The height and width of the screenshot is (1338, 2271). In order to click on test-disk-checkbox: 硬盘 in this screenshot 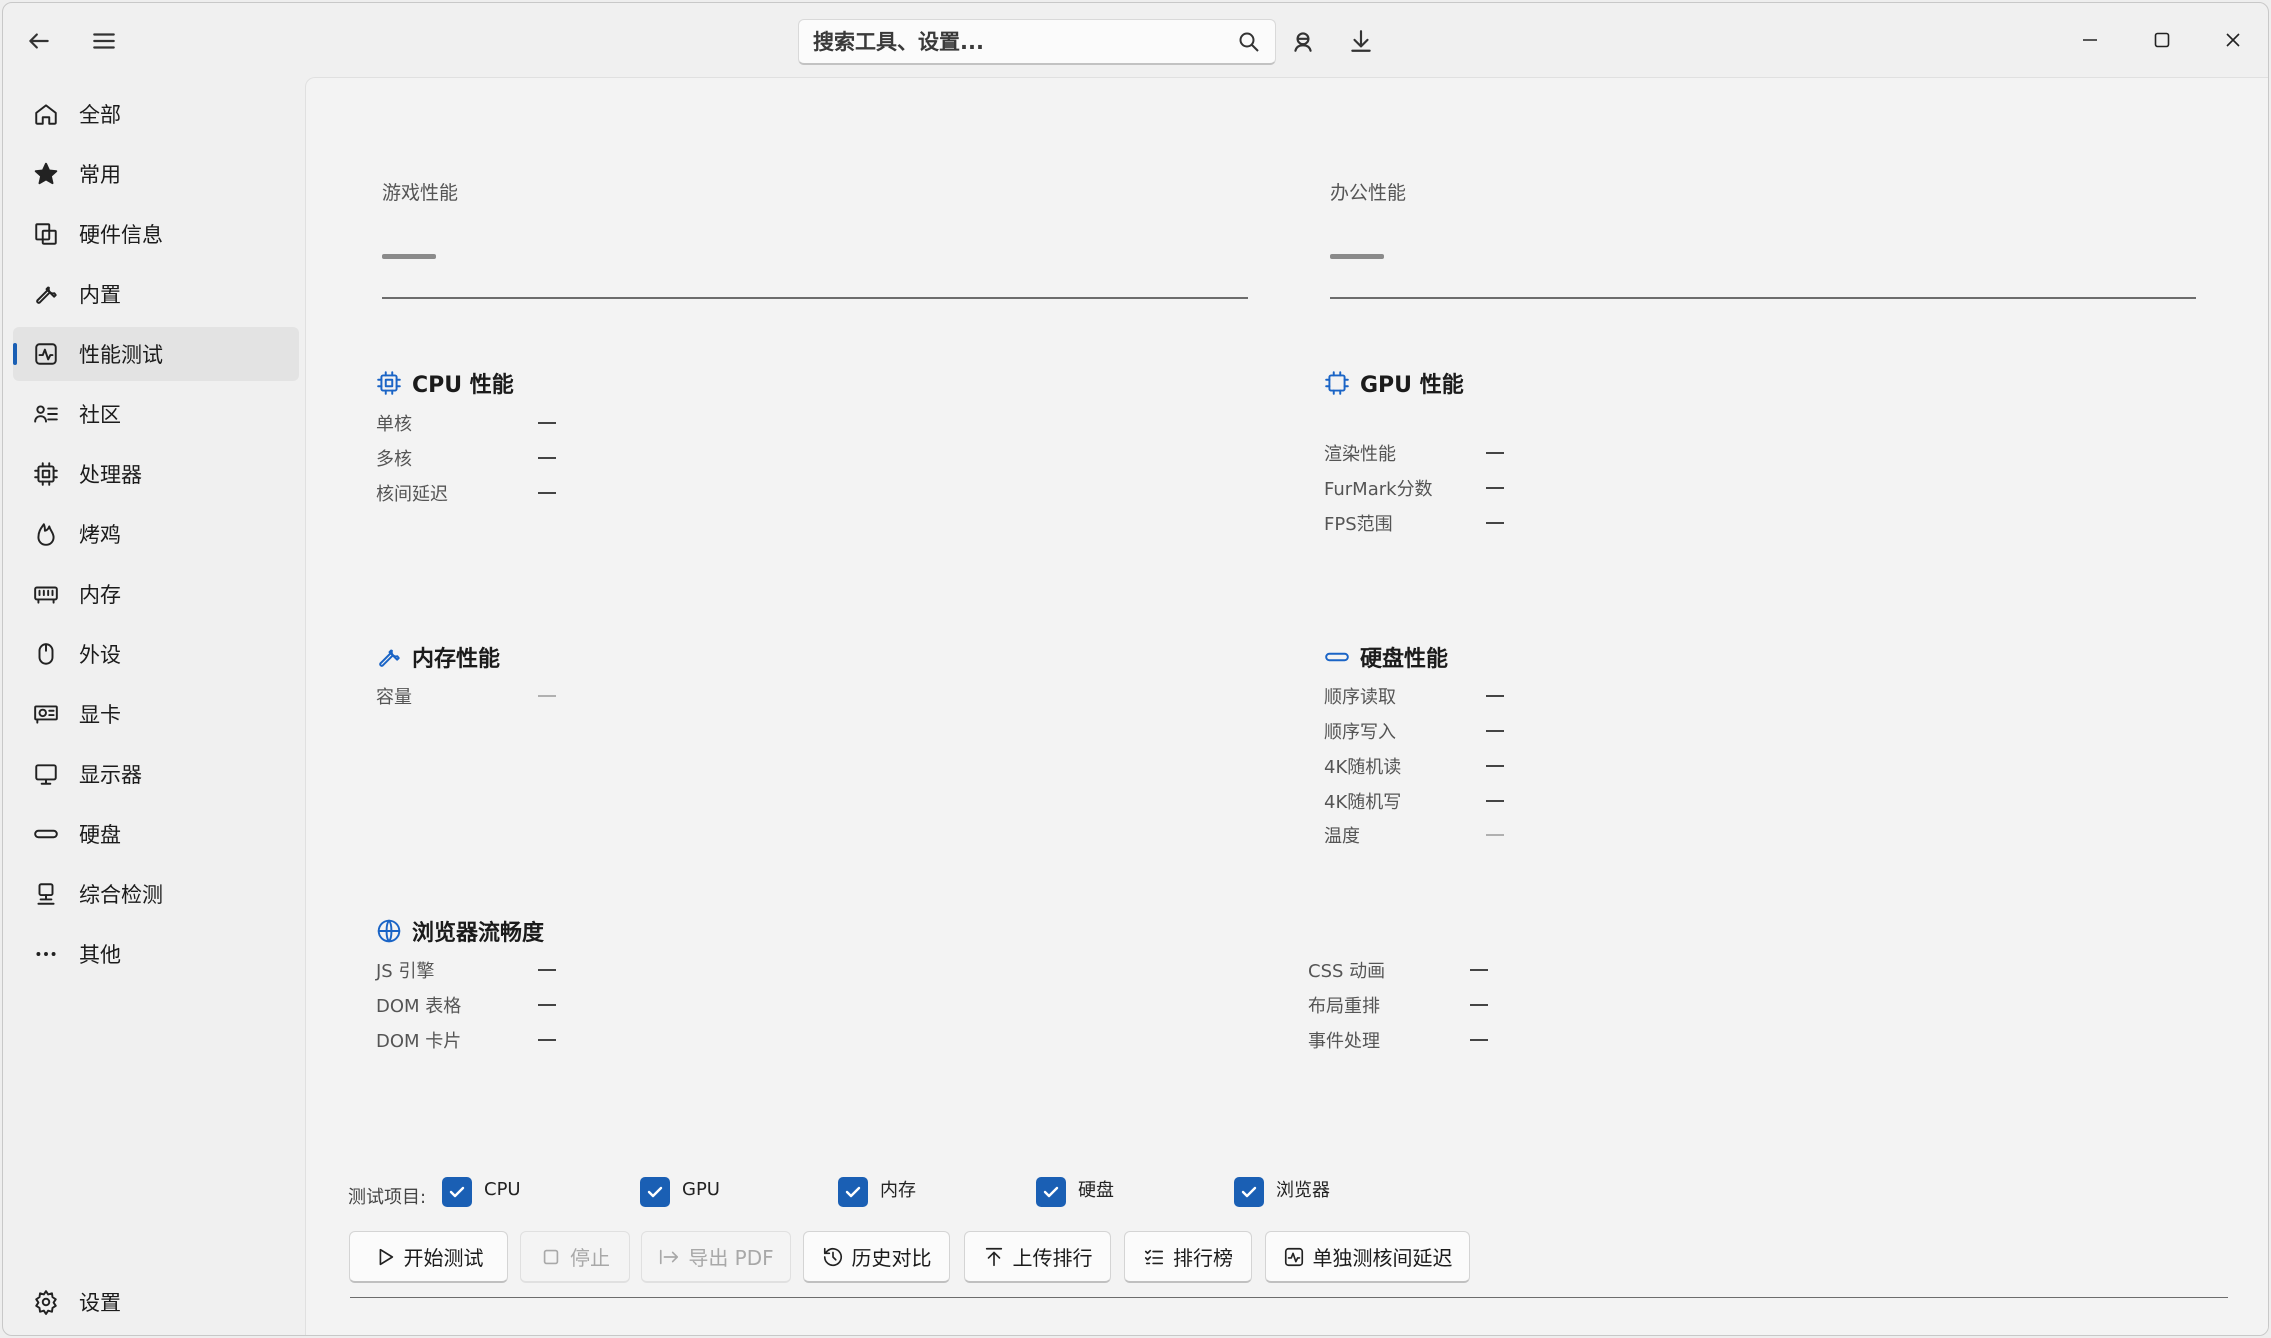, I will do `click(1075, 1192)`.